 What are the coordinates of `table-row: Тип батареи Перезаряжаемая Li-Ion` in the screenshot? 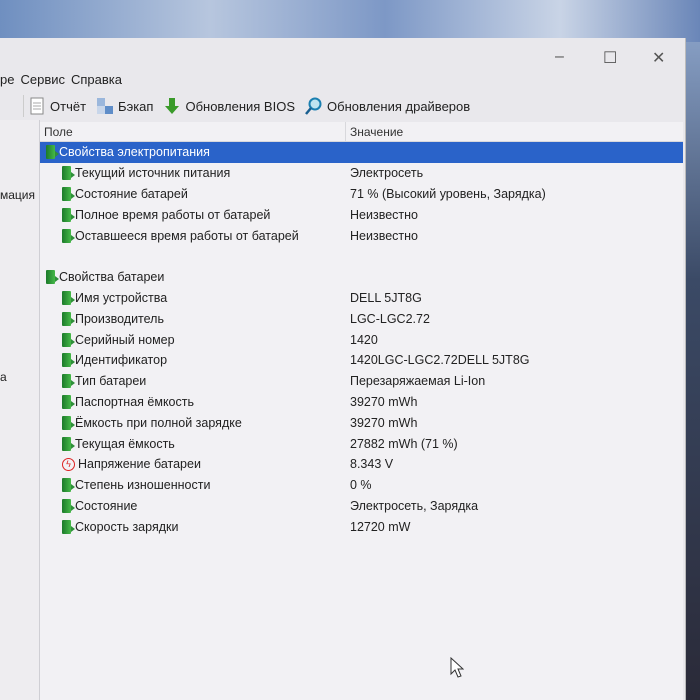 It's located at (361, 381).